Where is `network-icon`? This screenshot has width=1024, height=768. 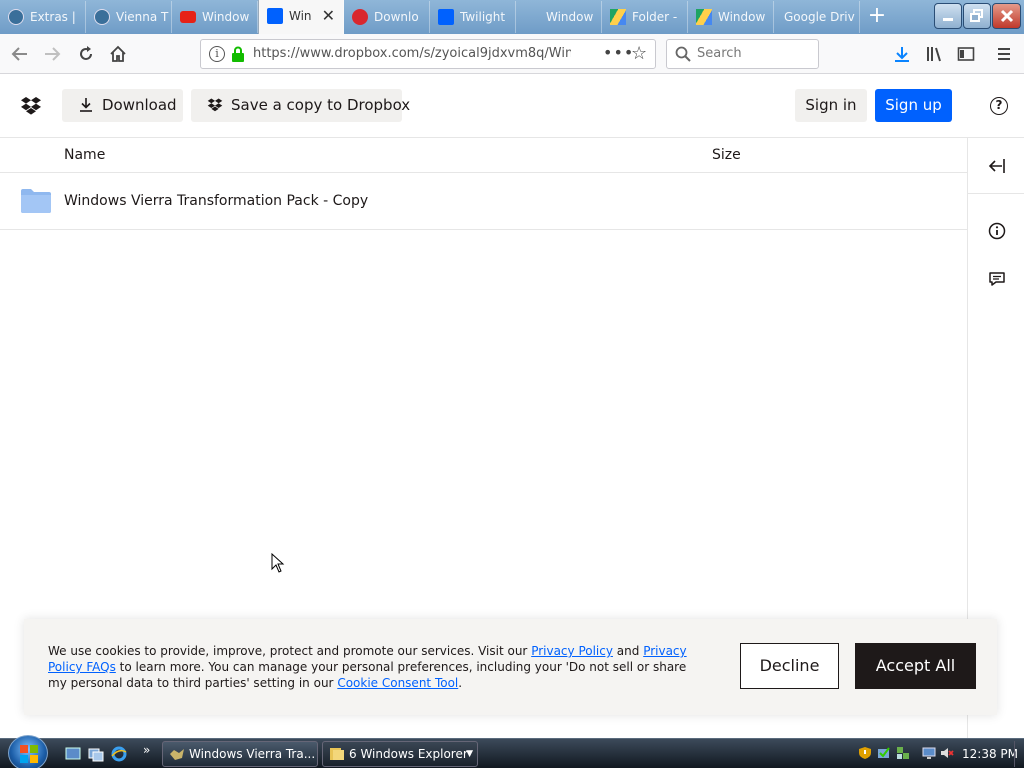
network-icon is located at coordinates (903, 753).